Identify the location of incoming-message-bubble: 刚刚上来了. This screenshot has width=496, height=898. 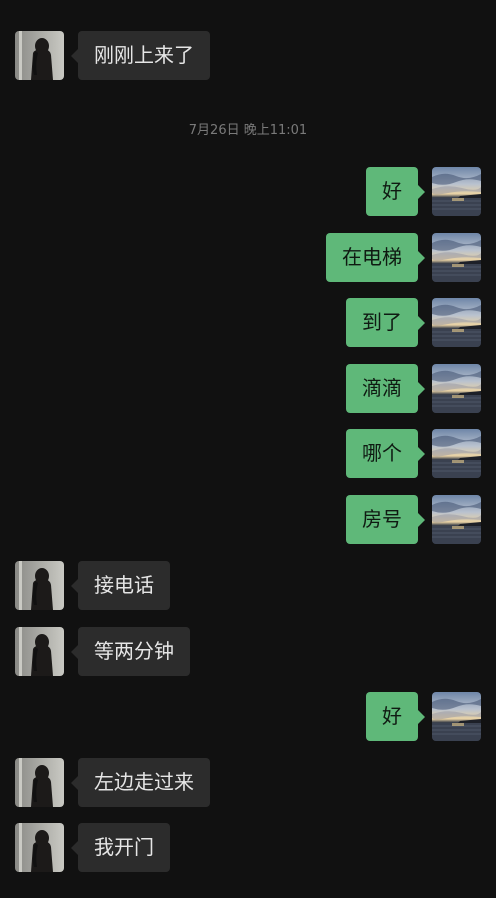
(140, 55).